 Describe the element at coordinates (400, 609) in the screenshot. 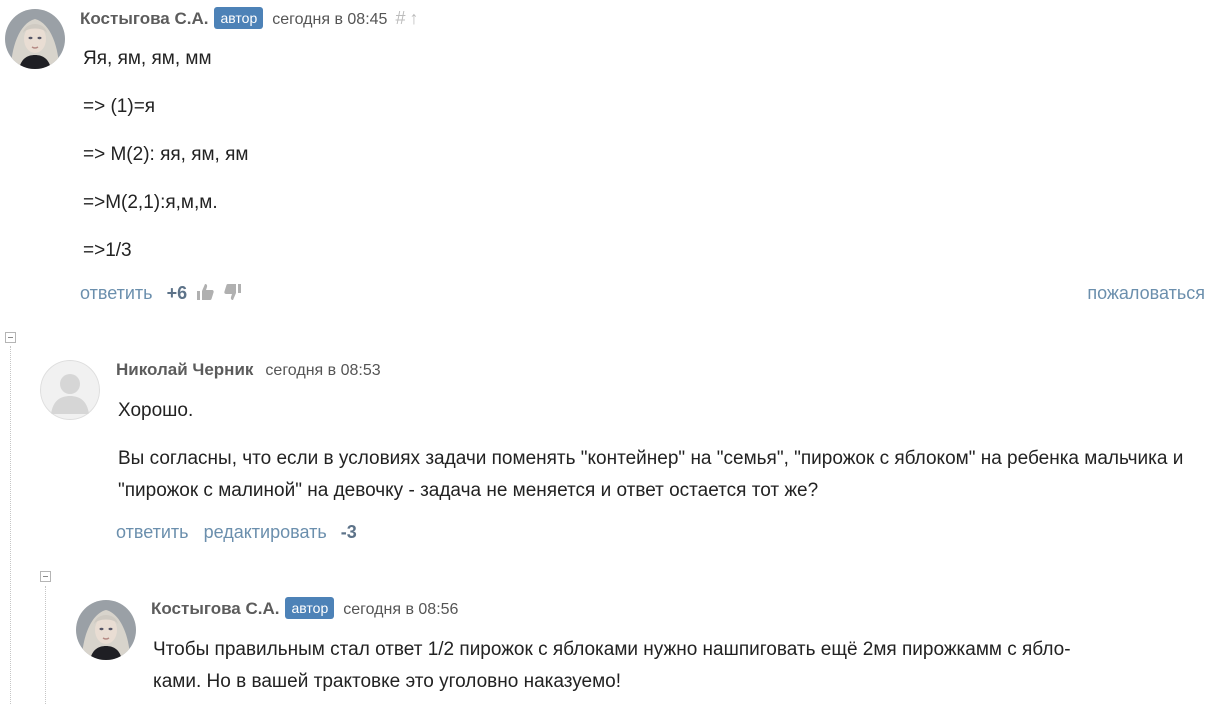

I see `comment-time: сегодня в 08:56` at that location.